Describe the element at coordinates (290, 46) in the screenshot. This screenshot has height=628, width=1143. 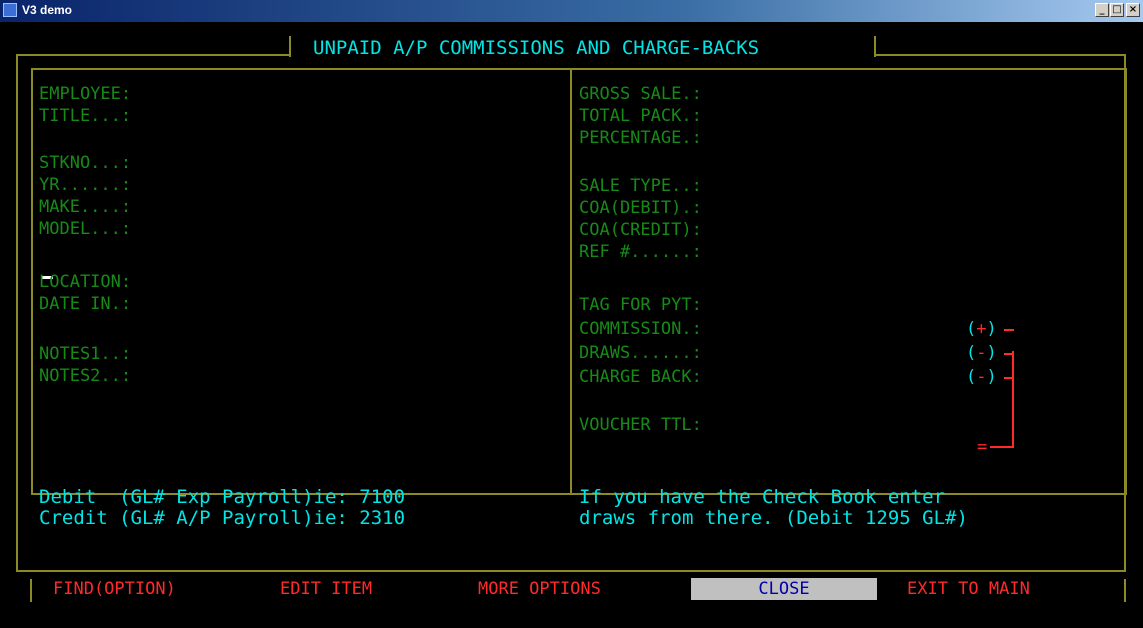
I see `title-divider-left` at that location.